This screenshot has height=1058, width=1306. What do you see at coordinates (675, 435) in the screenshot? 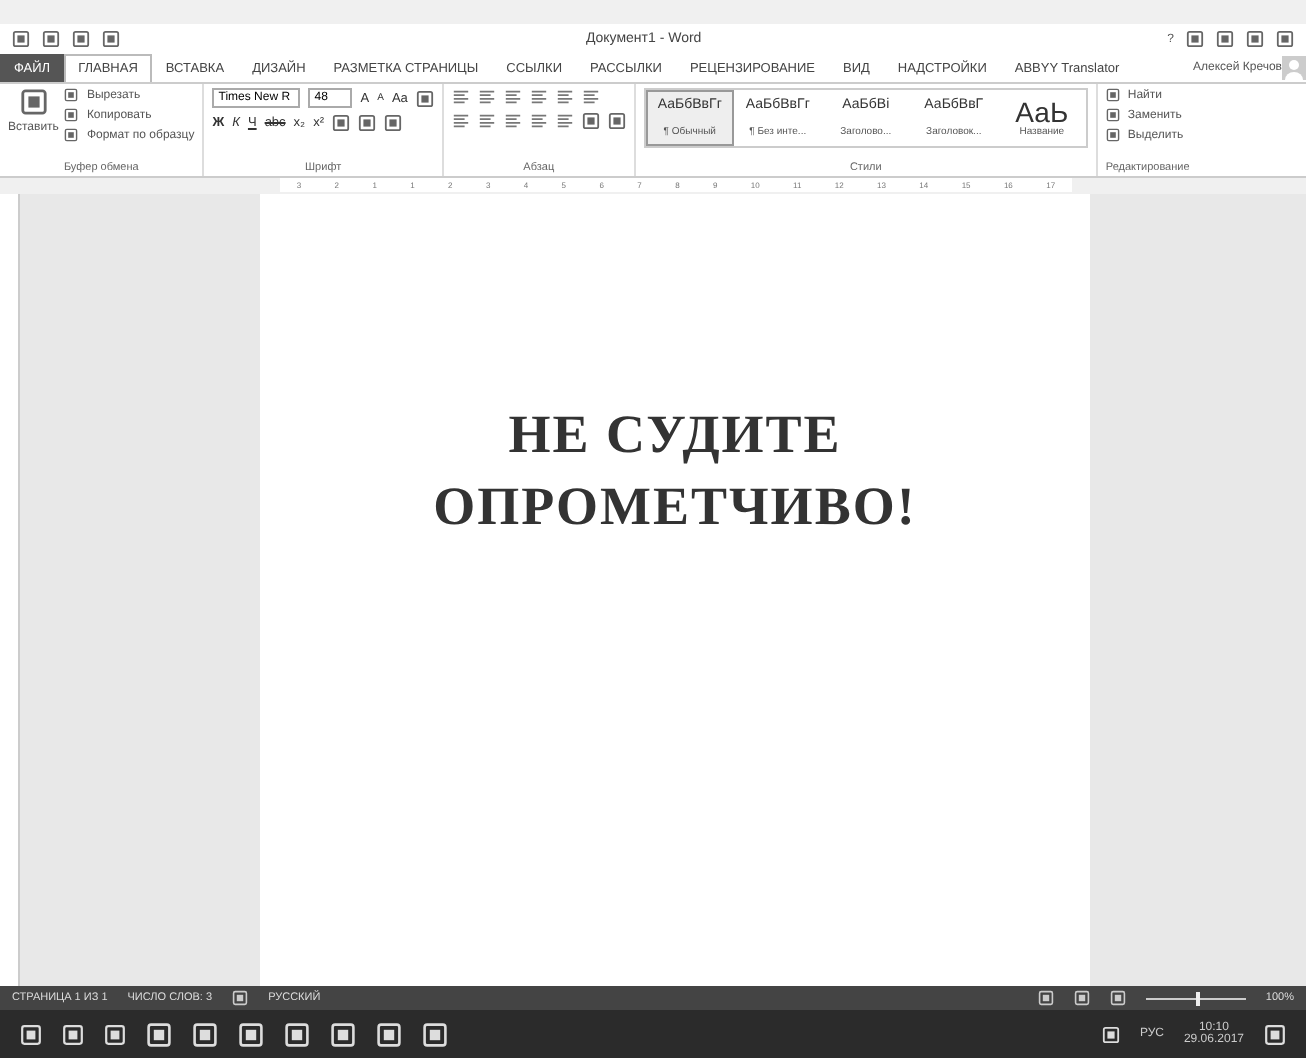
I see `document-text: НЕ СУДИТЕ` at bounding box center [675, 435].